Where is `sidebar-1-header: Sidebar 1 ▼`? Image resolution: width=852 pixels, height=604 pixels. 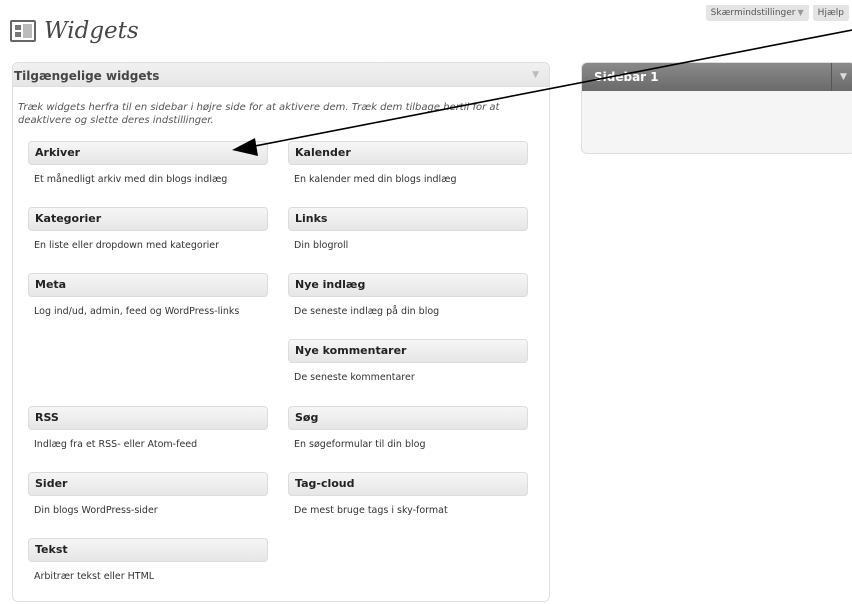 sidebar-1-header: Sidebar 1 ▼ is located at coordinates (717, 77).